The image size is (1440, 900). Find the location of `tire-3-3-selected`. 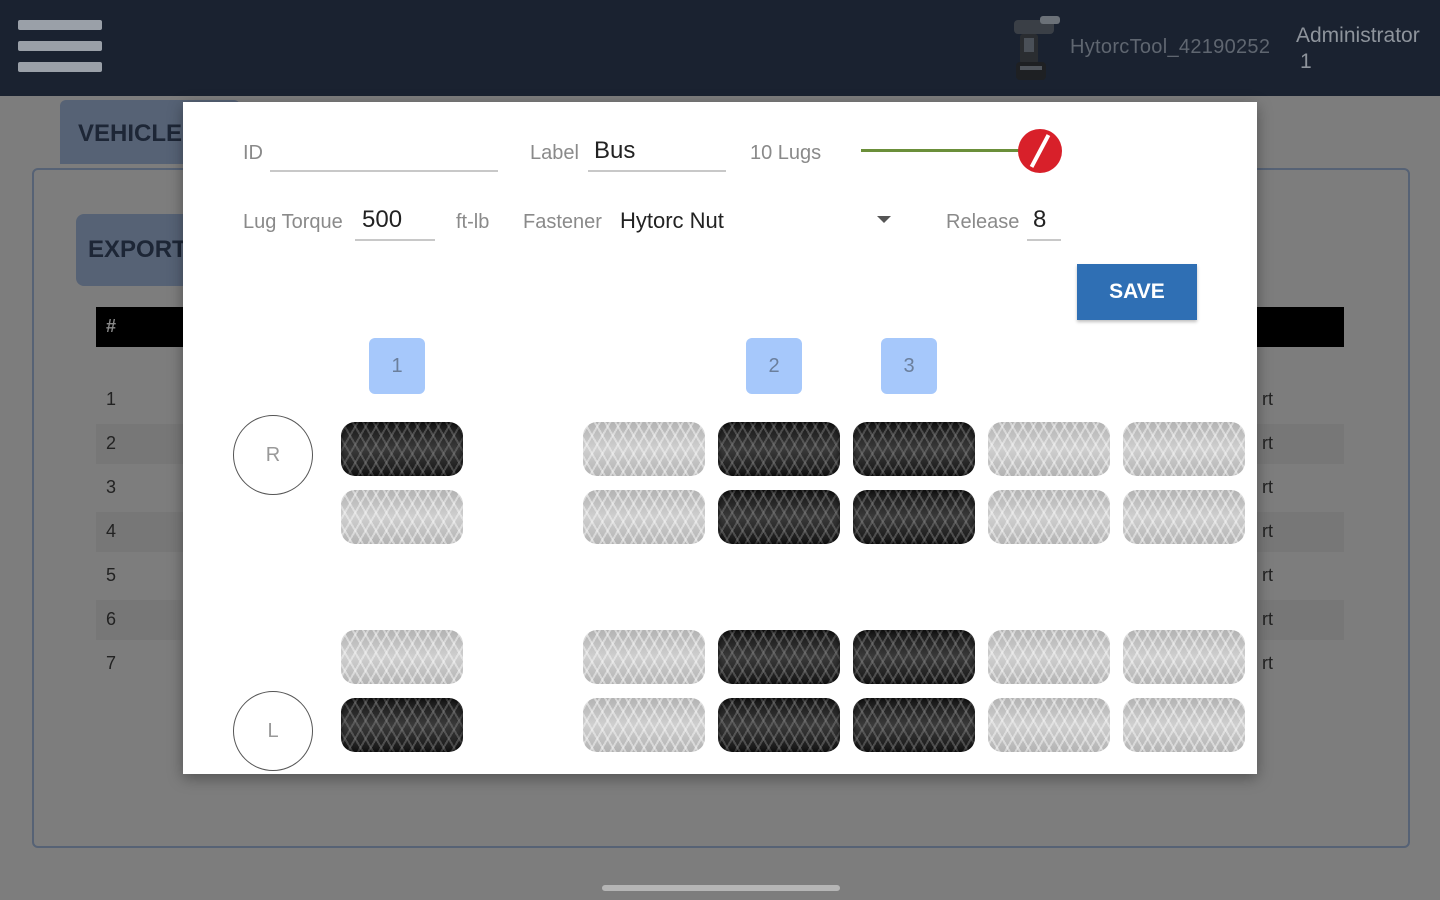

tire-3-3-selected is located at coordinates (779, 657).